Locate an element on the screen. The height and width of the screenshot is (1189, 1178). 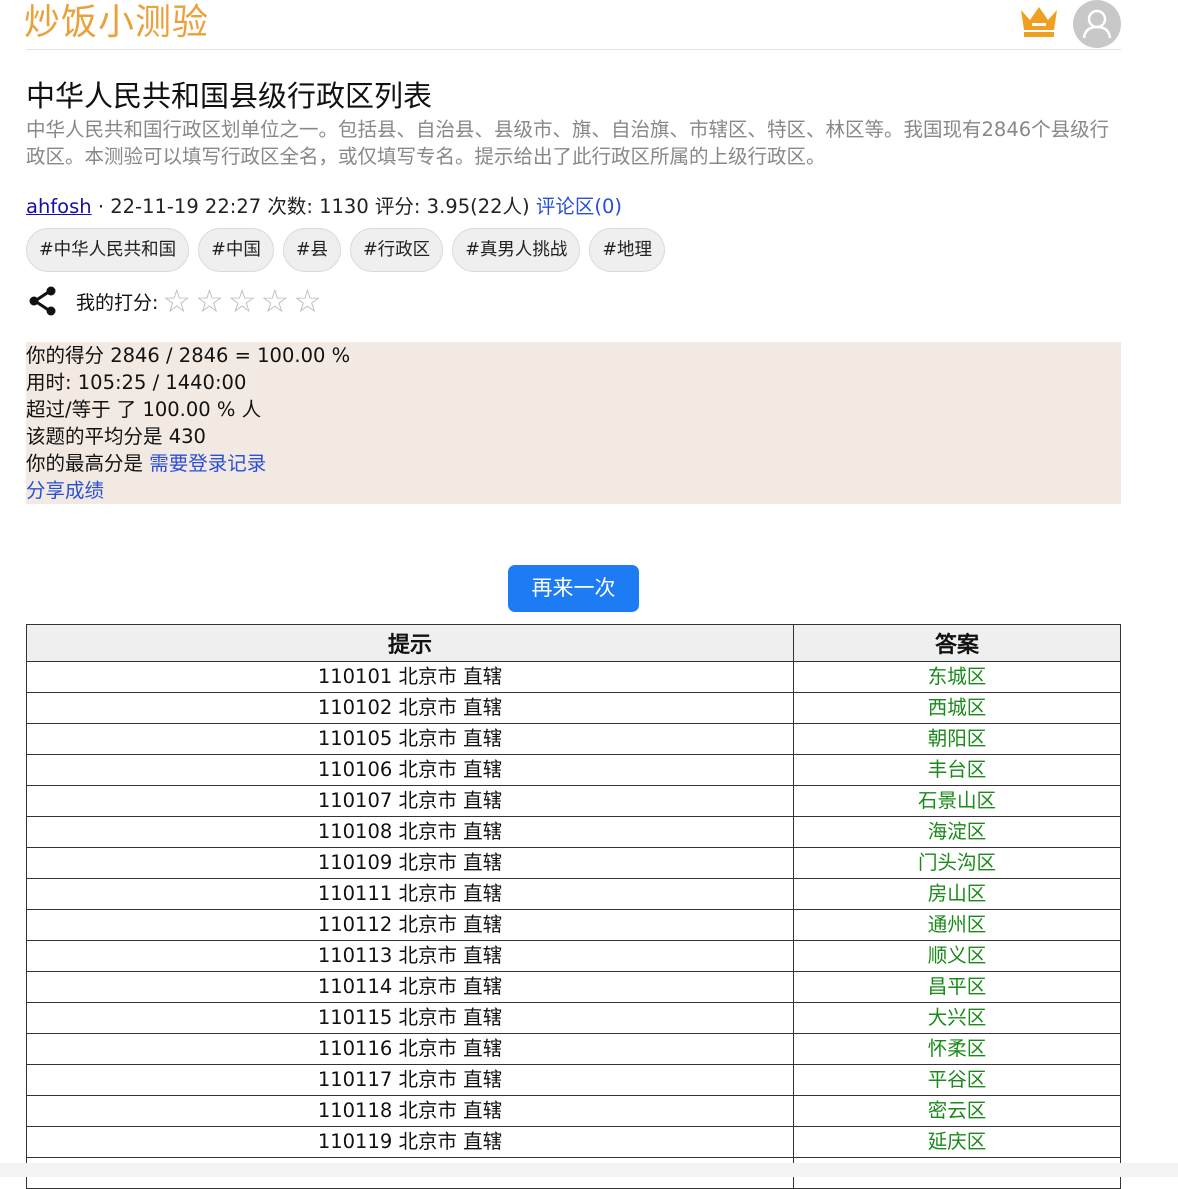
table-row: 110105 北京市 直辖 朝阳区 is located at coordinates (573, 739).